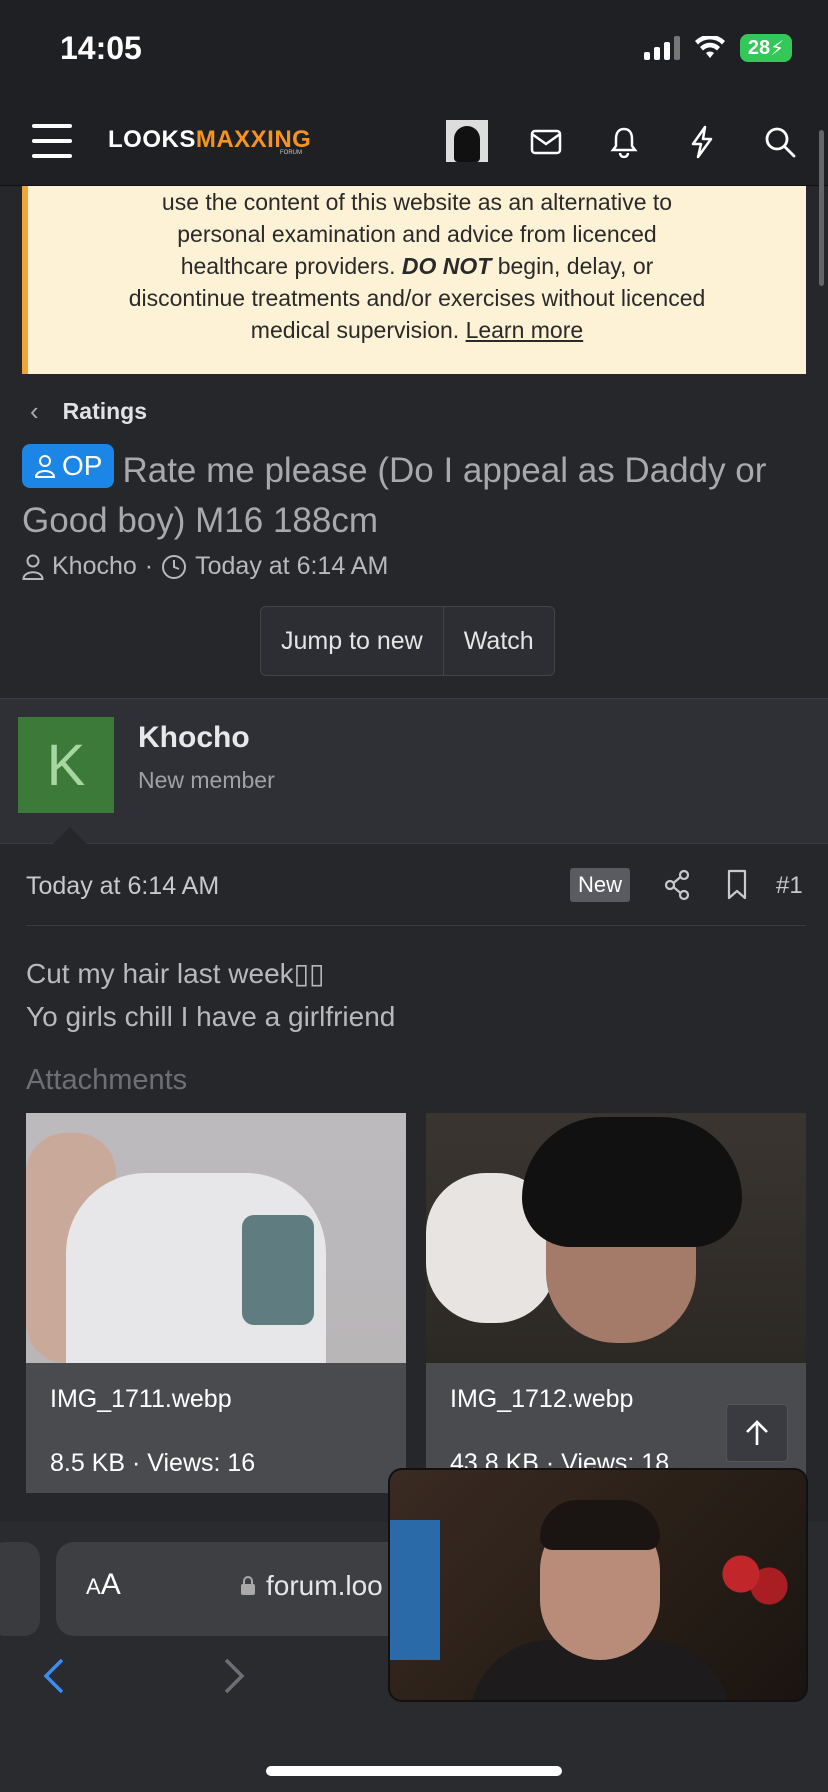 Image resolution: width=828 pixels, height=1792 pixels. What do you see at coordinates (53, 1676) in the screenshot?
I see `chevron-left-icon` at bounding box center [53, 1676].